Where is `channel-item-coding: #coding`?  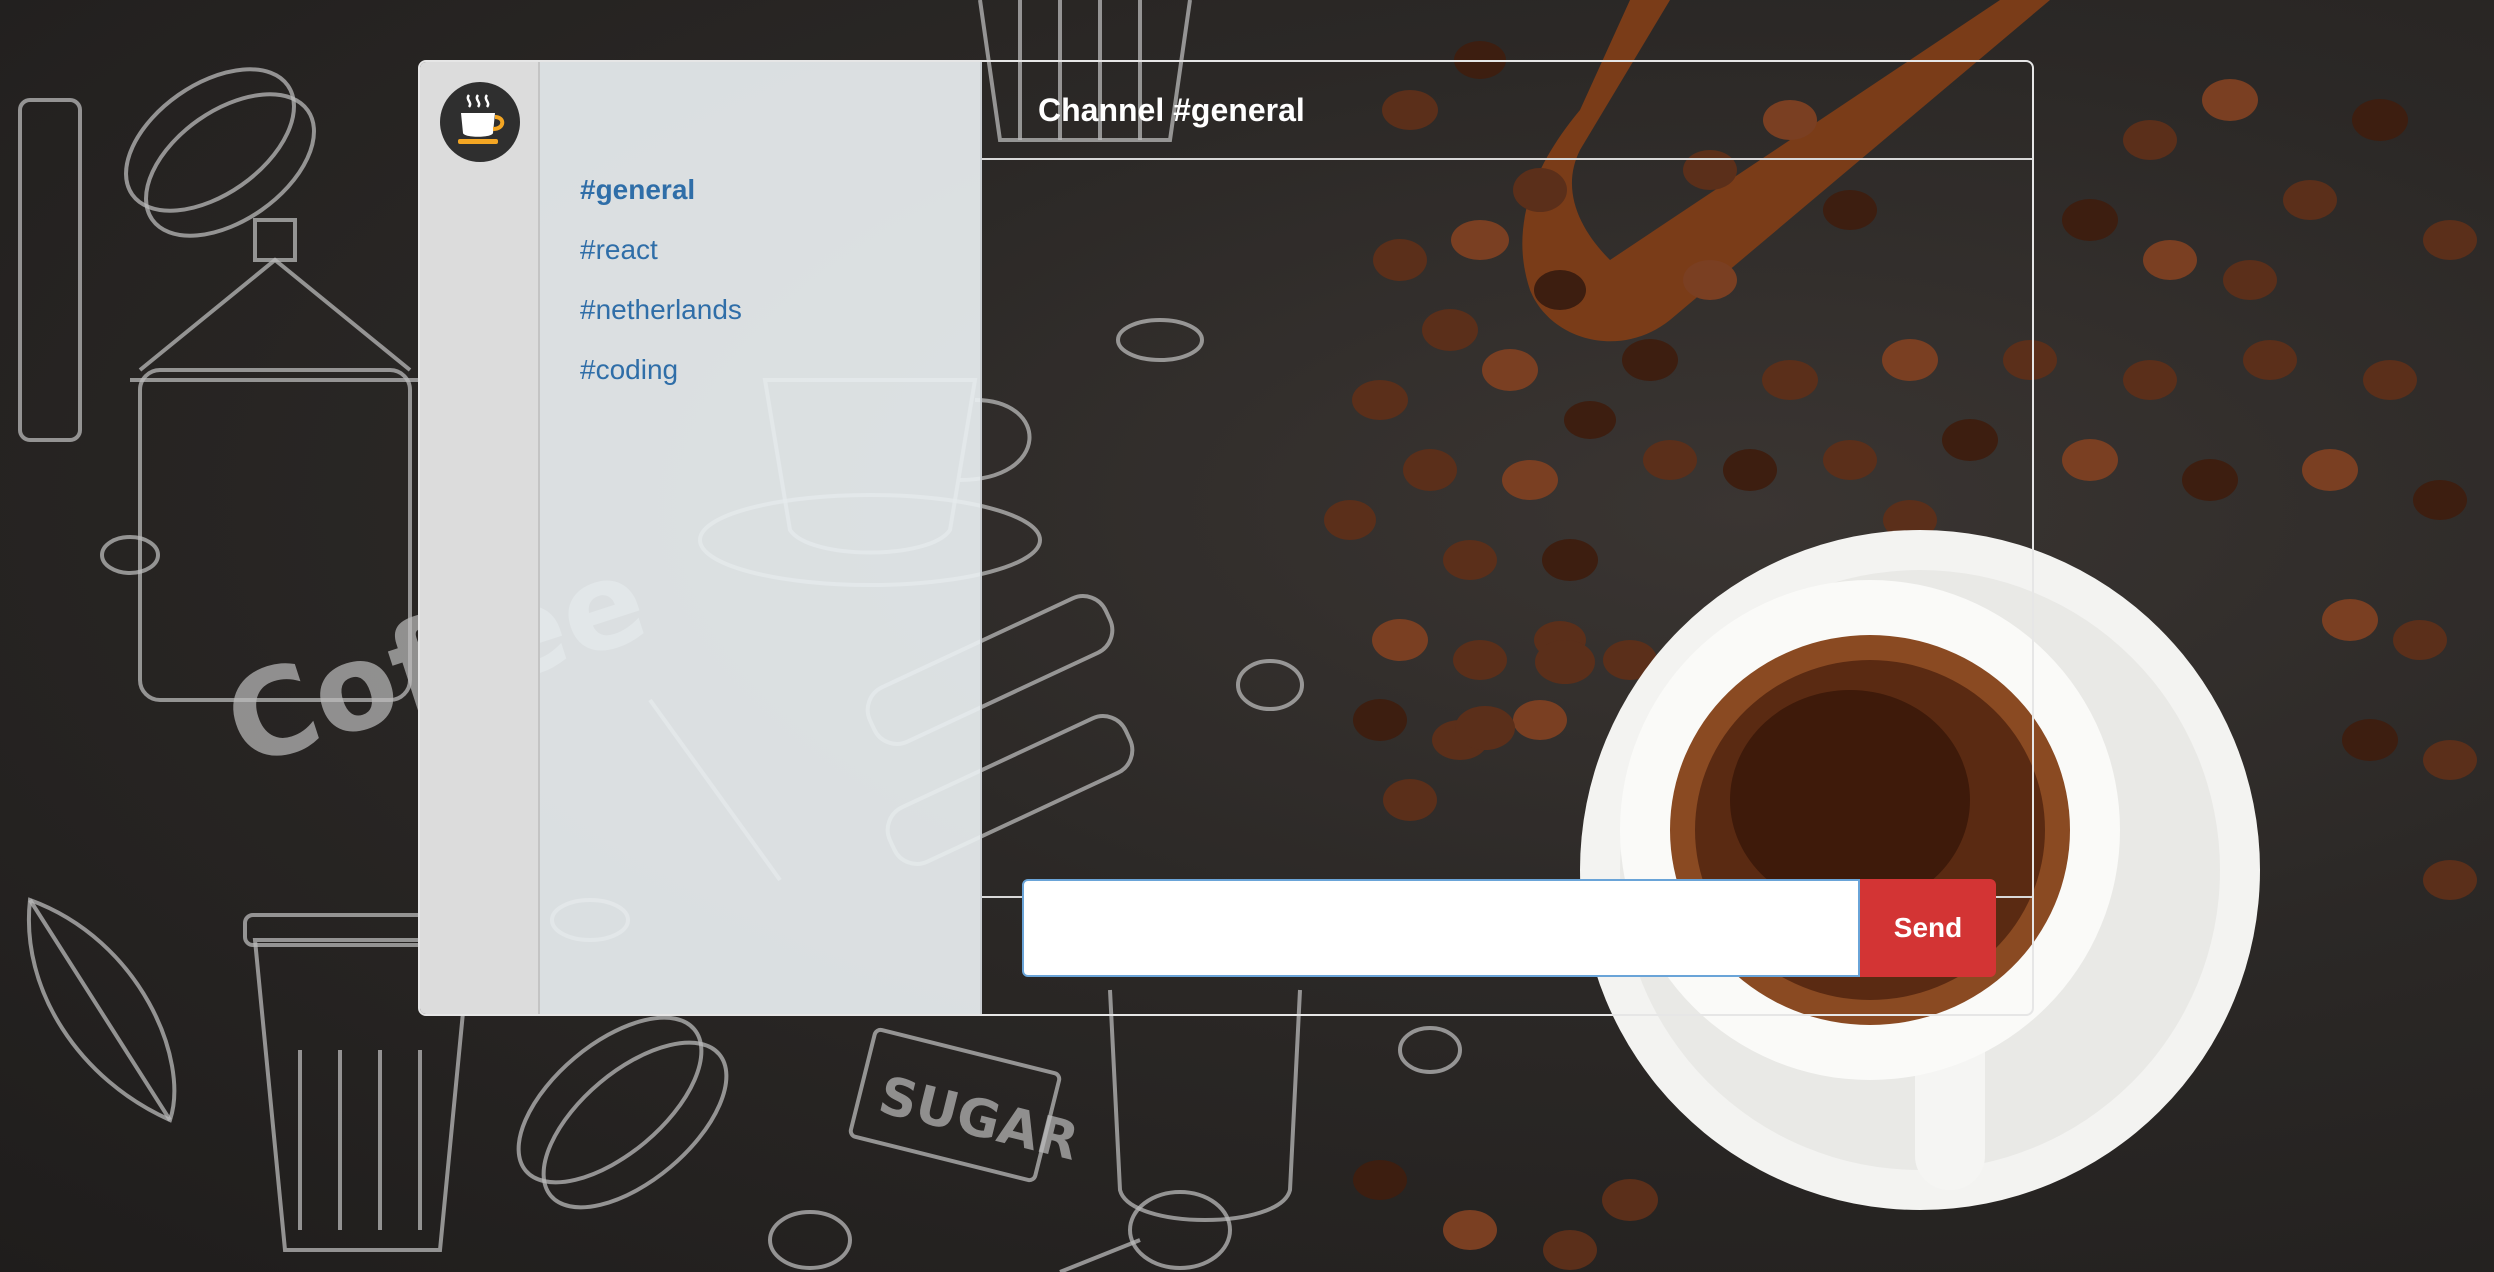
channel-item-coding: #coding is located at coordinates (661, 370).